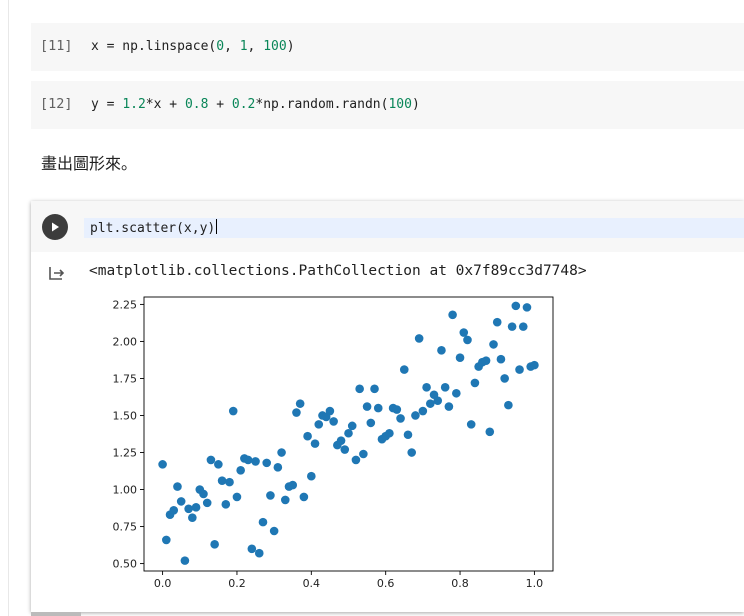 The width and height of the screenshot is (744, 616). What do you see at coordinates (275, 46) in the screenshot?
I see `code-number-token: 100` at bounding box center [275, 46].